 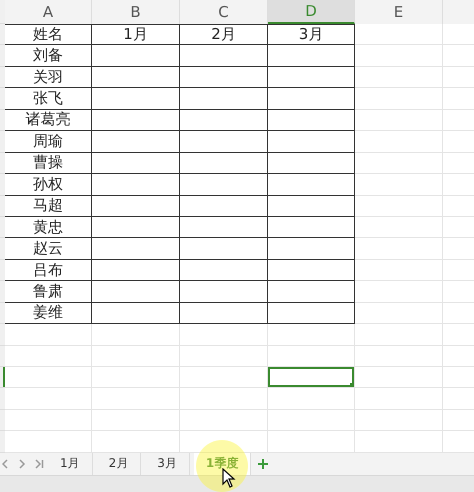 I want to click on table-cell: 2月, so click(x=224, y=35).